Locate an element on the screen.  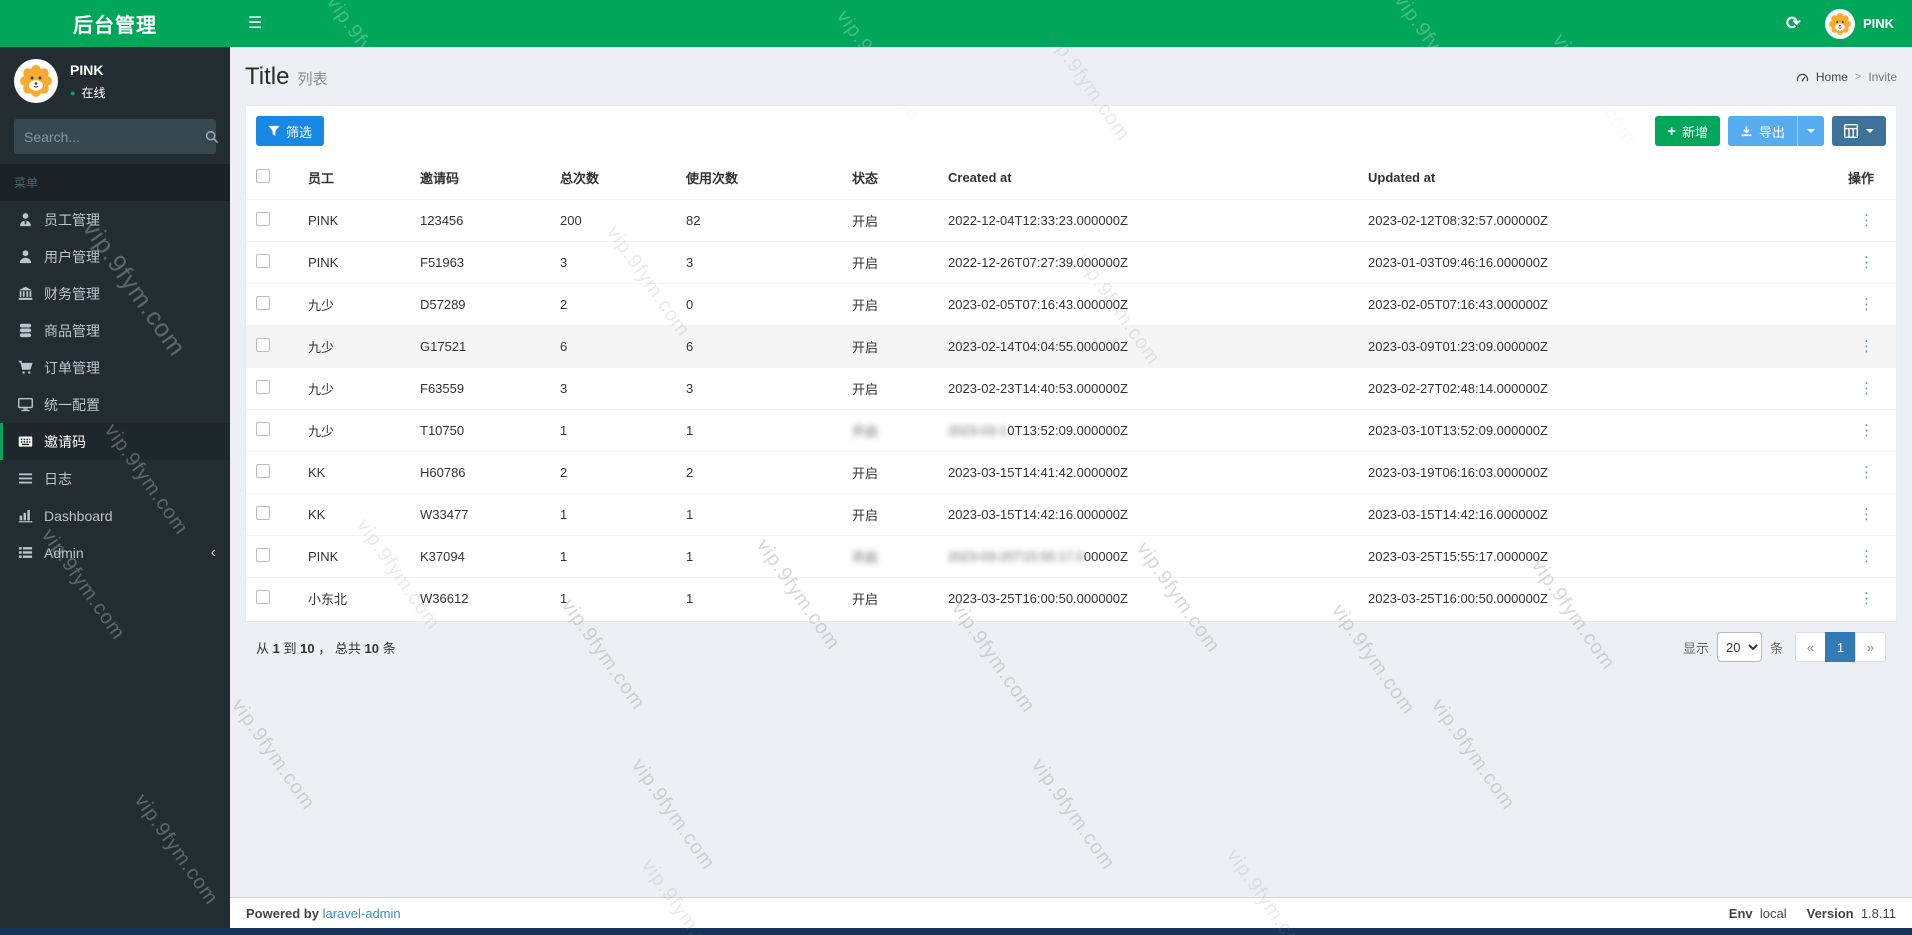
add-button: + 新增 is located at coordinates (1687, 131).